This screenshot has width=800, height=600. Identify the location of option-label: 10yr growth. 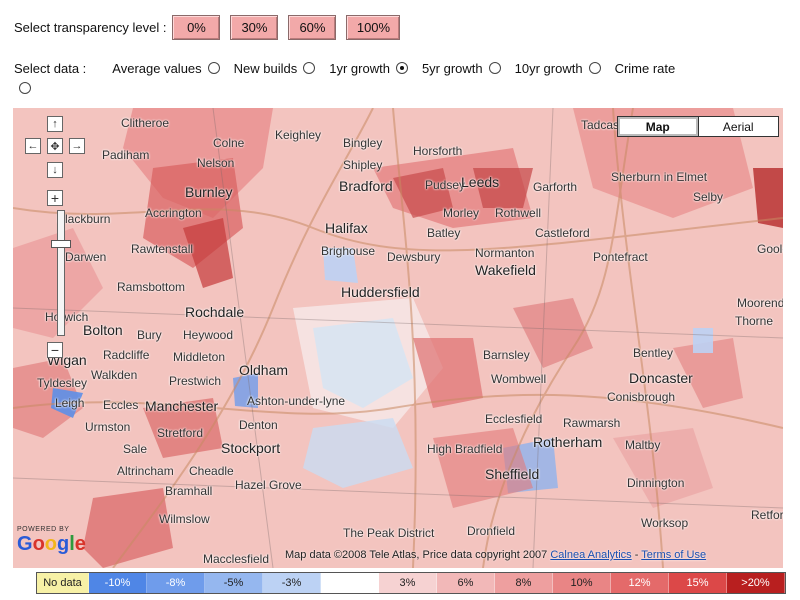
(548, 68).